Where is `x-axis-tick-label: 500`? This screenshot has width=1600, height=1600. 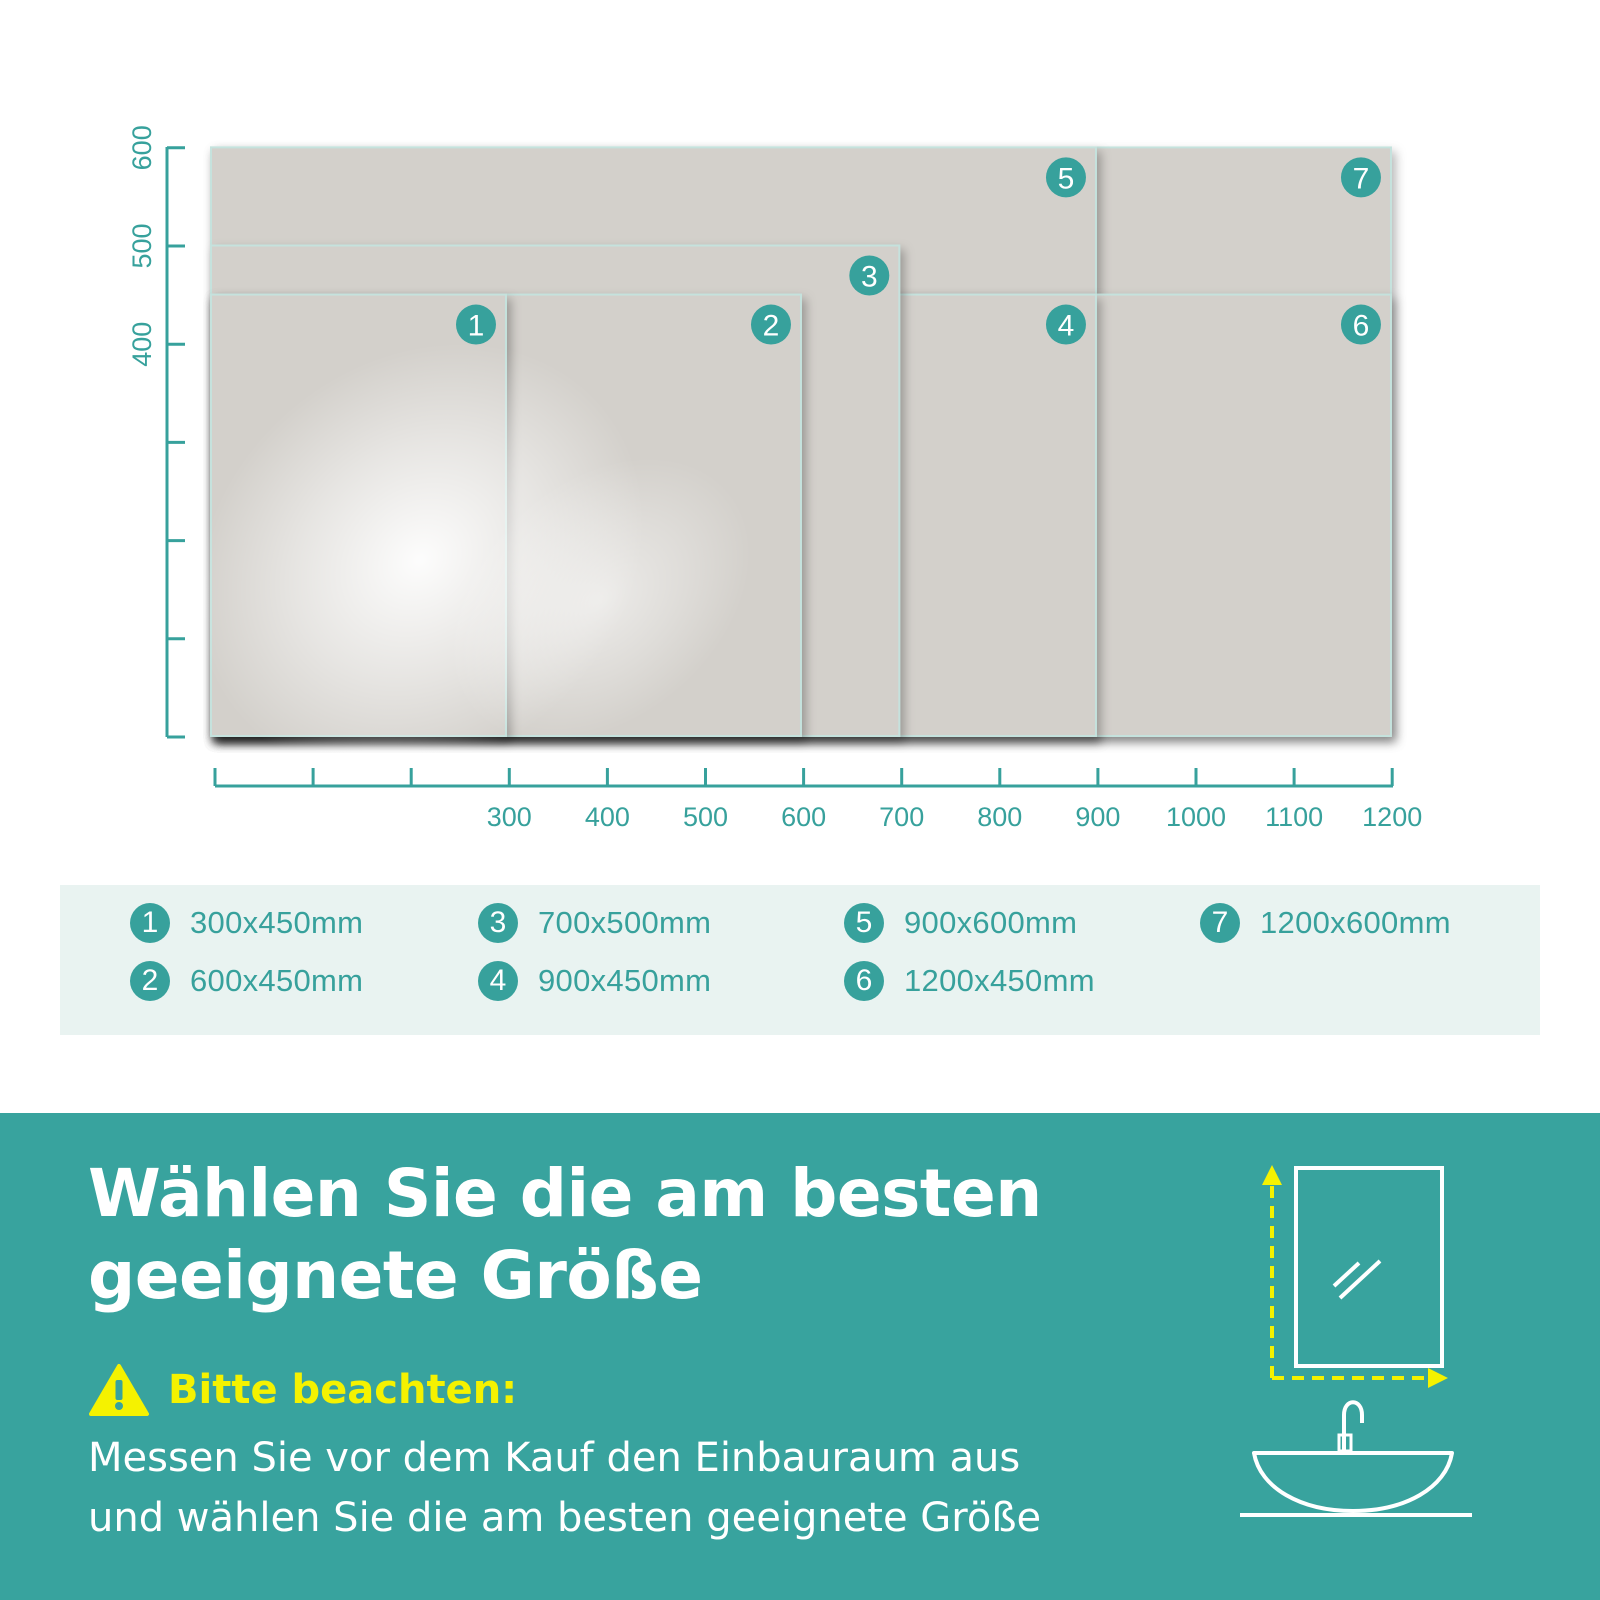
x-axis-tick-label: 500 is located at coordinates (705, 817).